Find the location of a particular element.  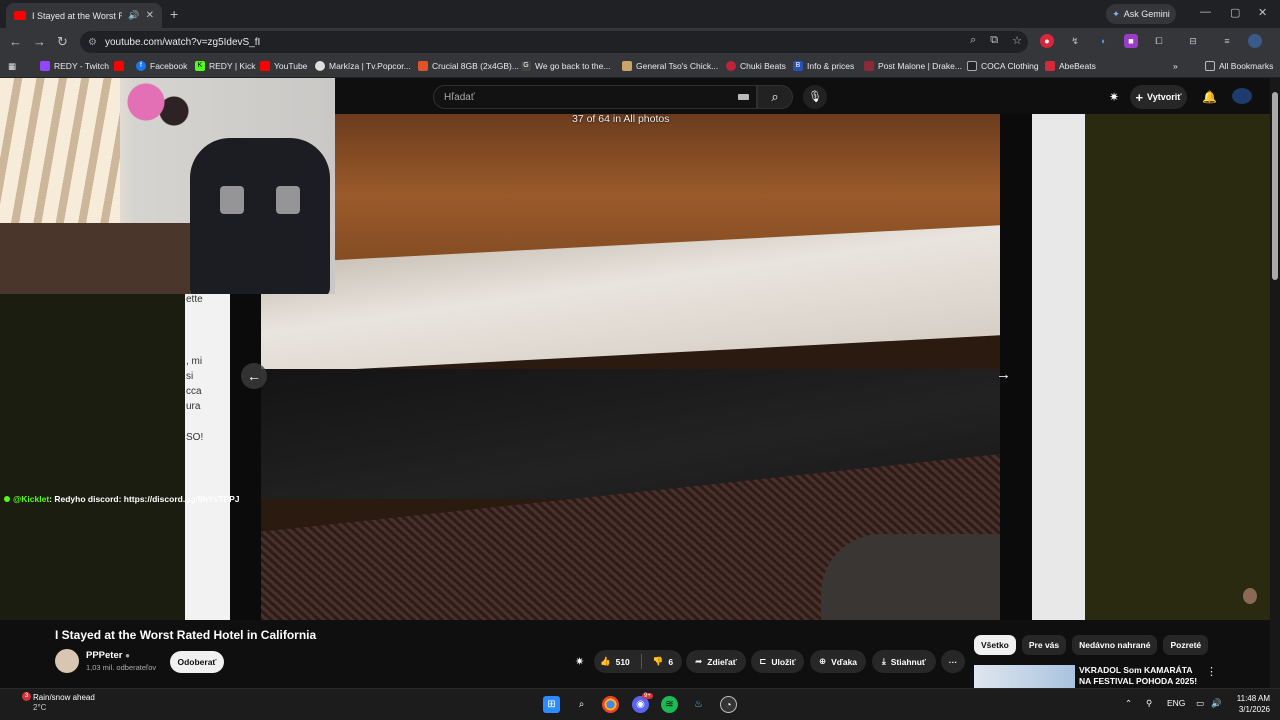

bookmark-item: COCA Clothing is located at coordinates (1003, 66).